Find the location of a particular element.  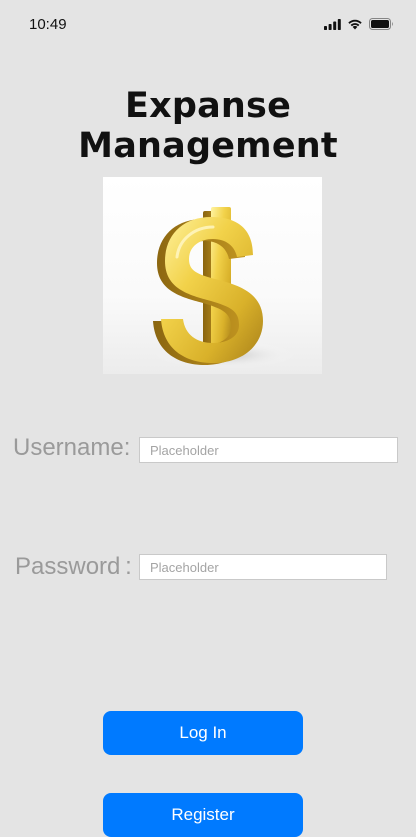

username-input is located at coordinates (268, 450).